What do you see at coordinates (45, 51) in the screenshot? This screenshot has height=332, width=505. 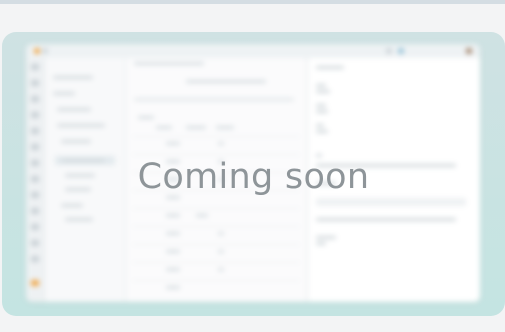 I see `tab-icon` at bounding box center [45, 51].